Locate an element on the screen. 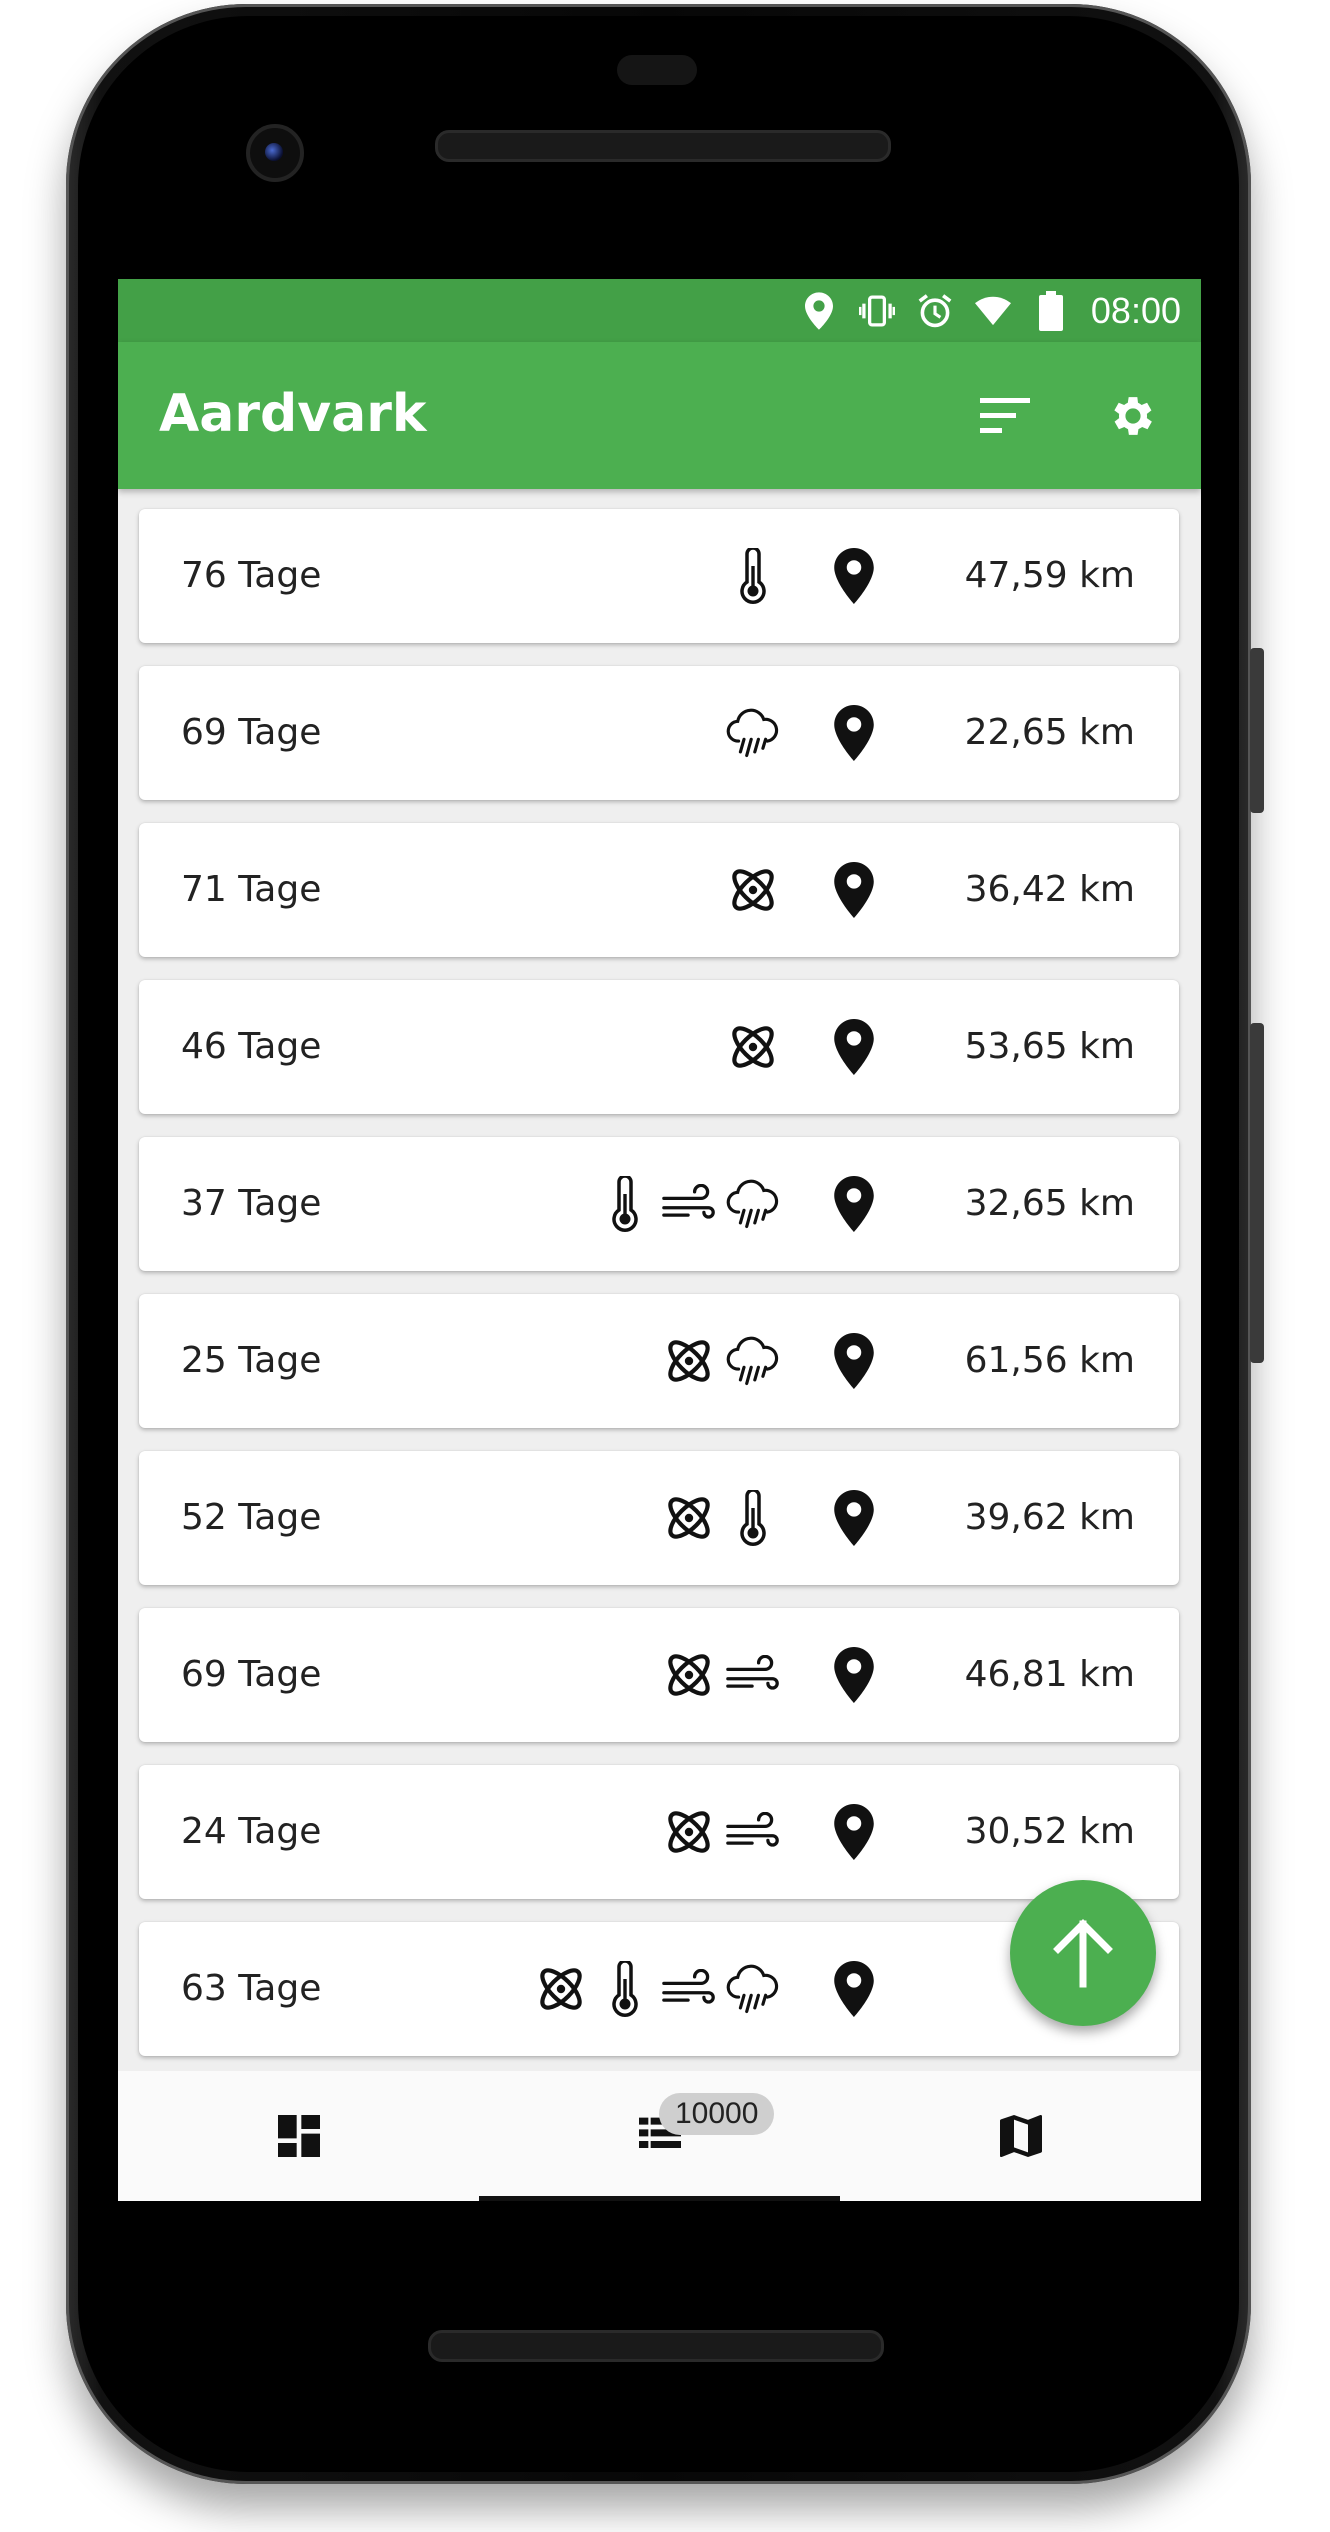  phone-speaker is located at coordinates (656, 2346).